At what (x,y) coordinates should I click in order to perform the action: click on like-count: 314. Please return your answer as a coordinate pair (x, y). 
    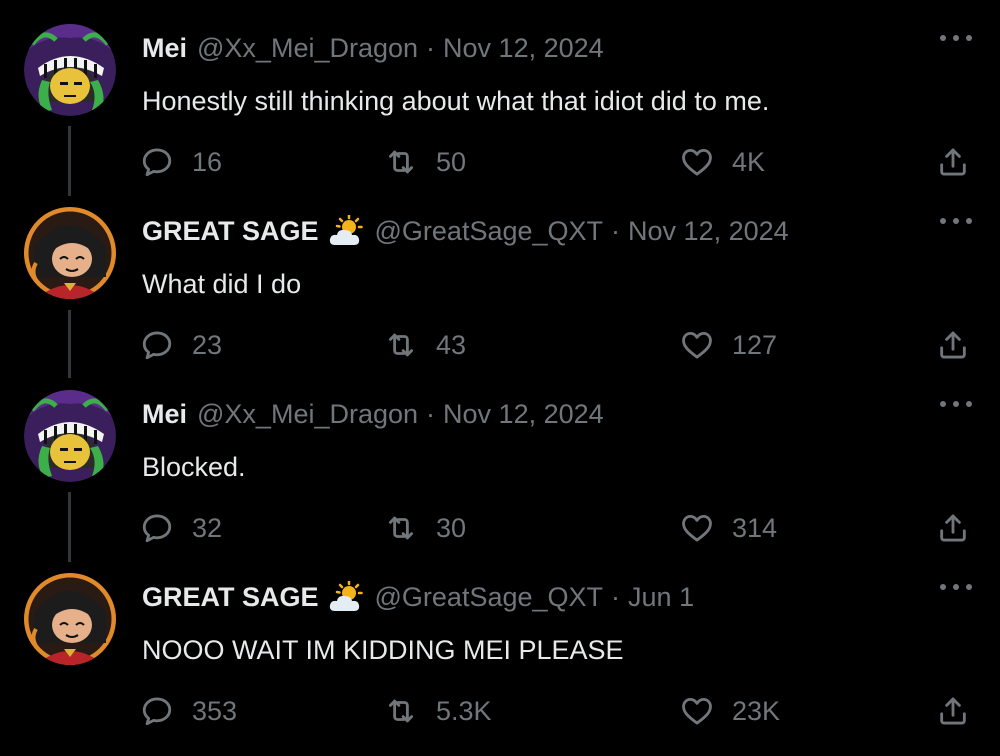
    Looking at the image, I should click on (755, 527).